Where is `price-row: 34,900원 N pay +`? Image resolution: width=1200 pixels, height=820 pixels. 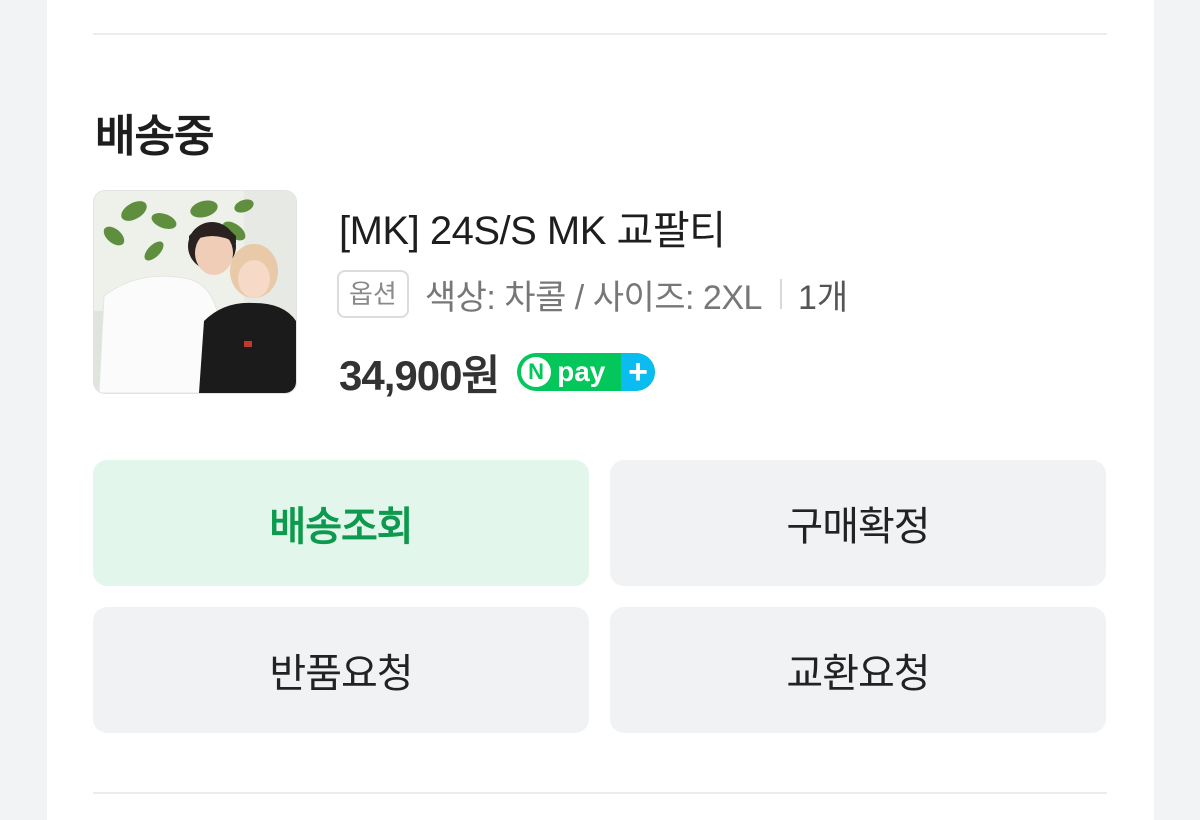 price-row: 34,900원 N pay + is located at coordinates (497, 372).